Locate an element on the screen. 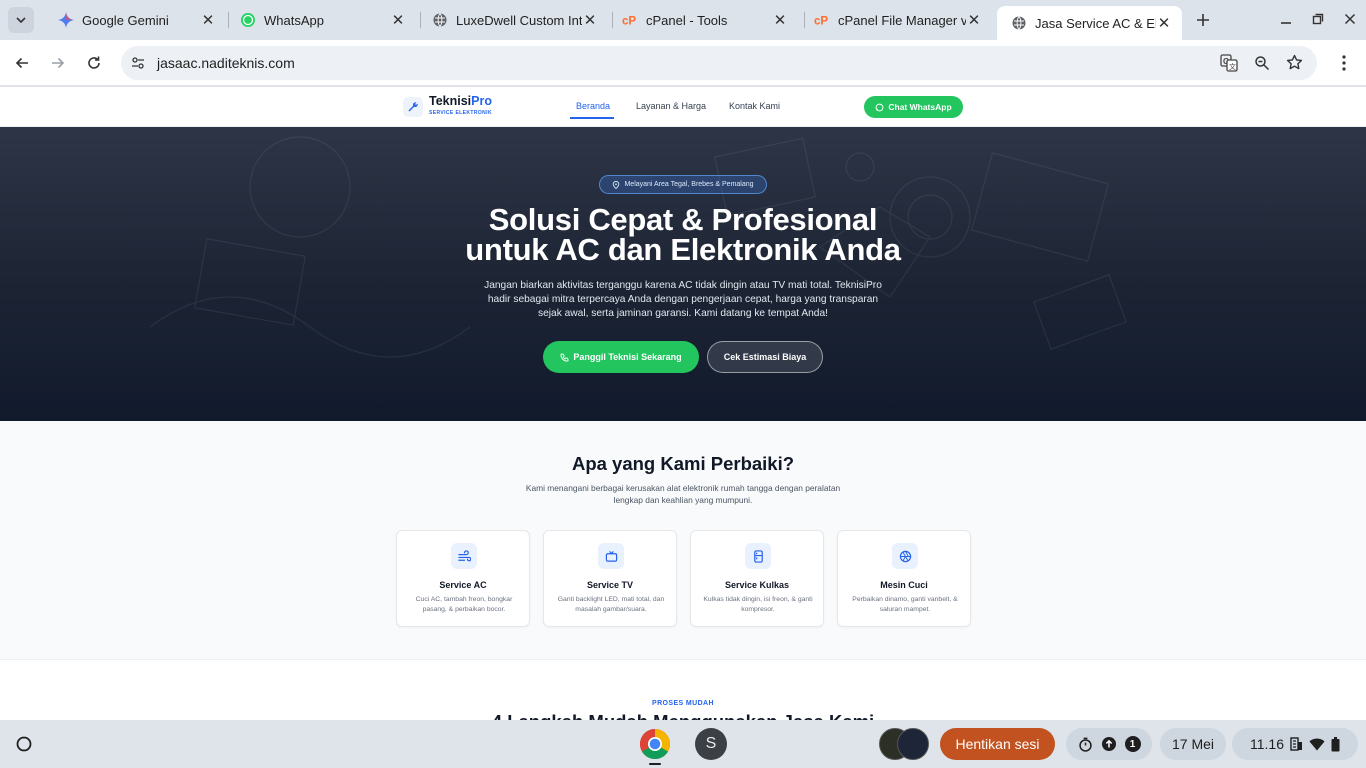 The height and width of the screenshot is (768, 1366). chat-bubble-icon is located at coordinates (879, 107).